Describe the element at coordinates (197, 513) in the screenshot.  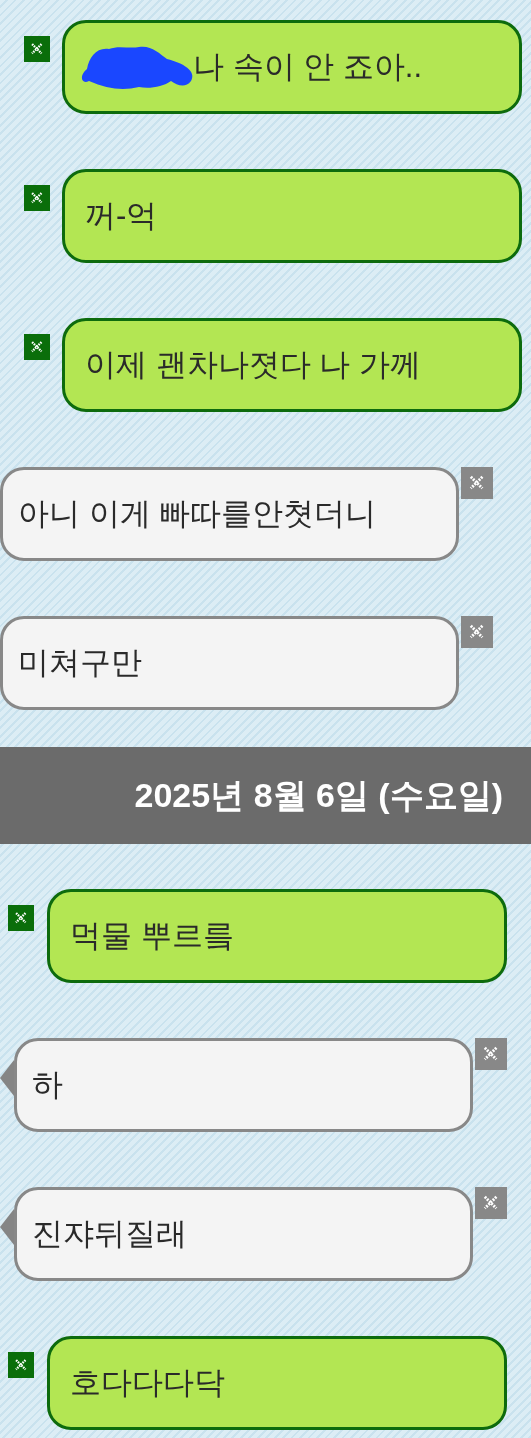
I see `message-text: 아니 이게 빠따를안쳣더니` at that location.